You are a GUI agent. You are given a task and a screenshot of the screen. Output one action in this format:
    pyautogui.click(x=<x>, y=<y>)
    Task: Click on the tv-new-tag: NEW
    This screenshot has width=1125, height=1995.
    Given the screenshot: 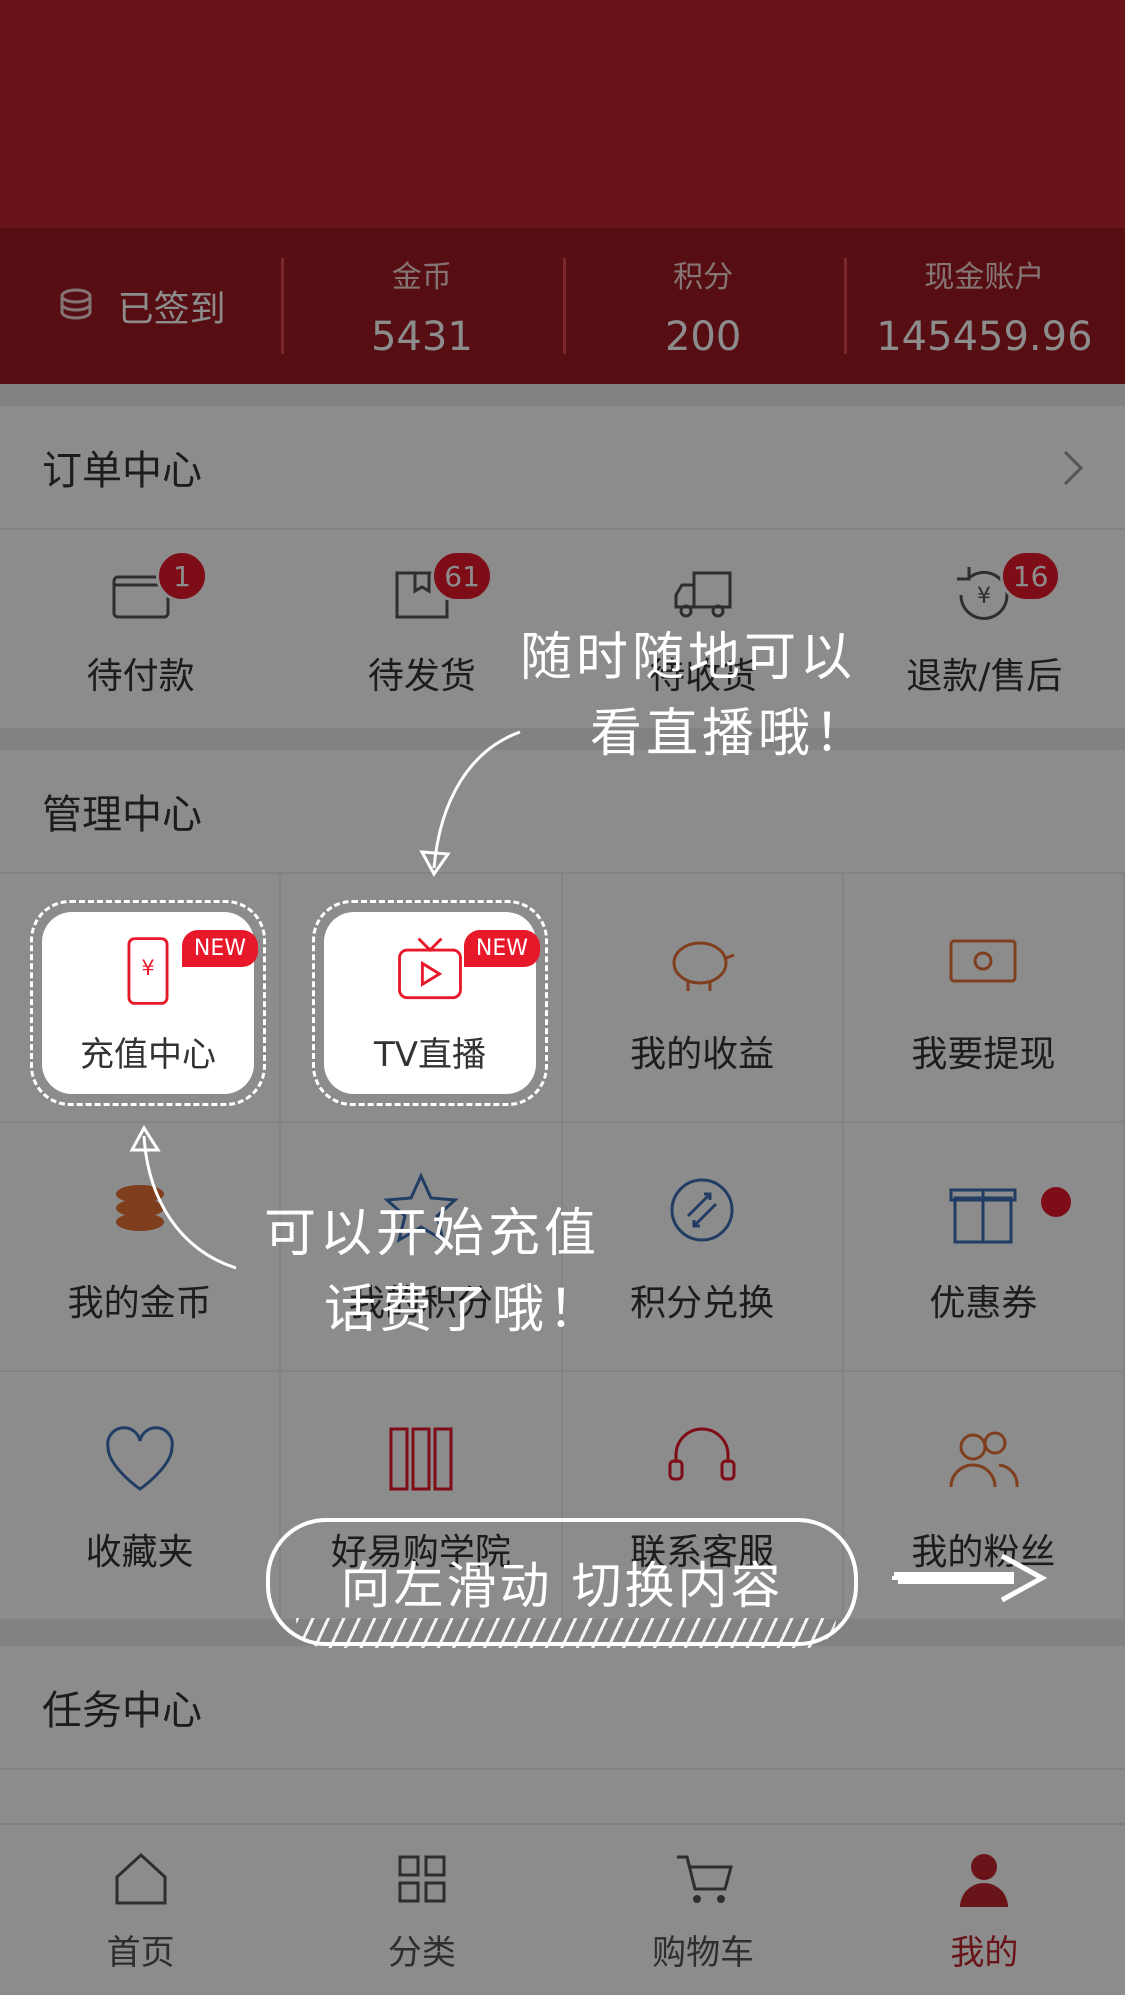 What is the action you would take?
    pyautogui.click(x=501, y=948)
    